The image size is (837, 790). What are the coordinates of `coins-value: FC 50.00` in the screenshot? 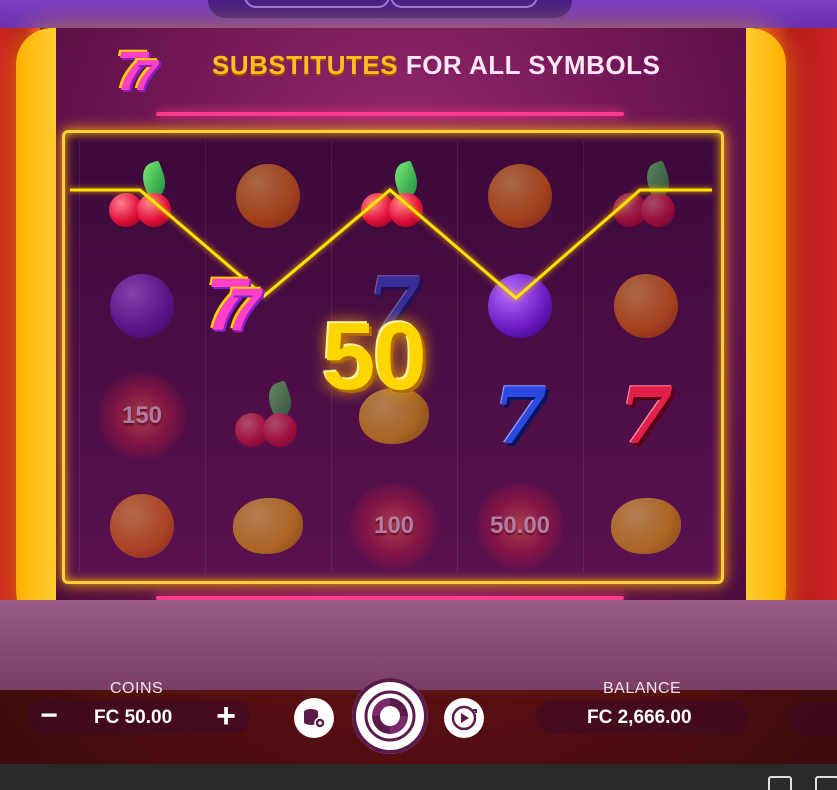 It's located at (133, 717).